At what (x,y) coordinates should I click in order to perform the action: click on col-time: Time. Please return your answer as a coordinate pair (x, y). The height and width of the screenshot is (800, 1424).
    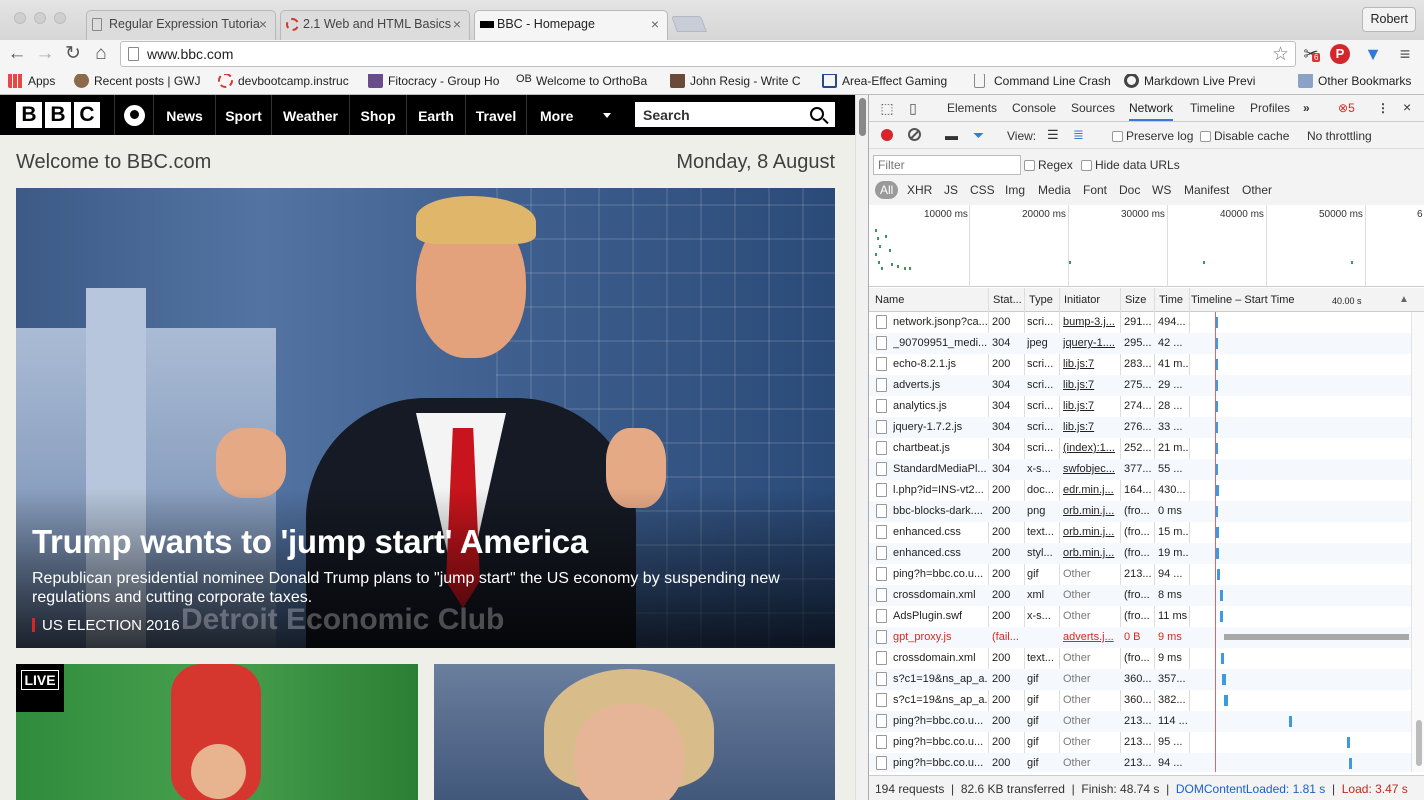
    Looking at the image, I should click on (1171, 300).